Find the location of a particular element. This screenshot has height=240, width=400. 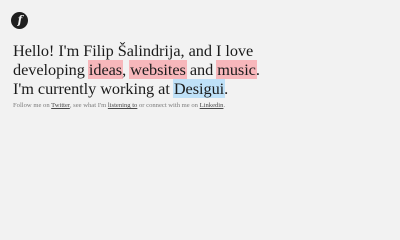

linkedin-link: Linkedin is located at coordinates (212, 105).